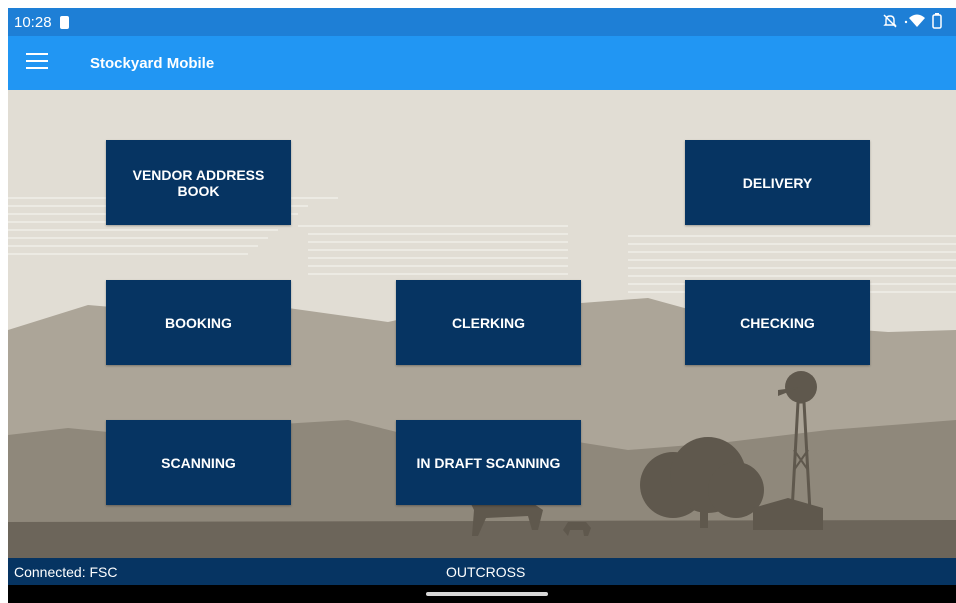 The height and width of the screenshot is (603, 956). I want to click on checking-button: CHECKING, so click(777, 322).